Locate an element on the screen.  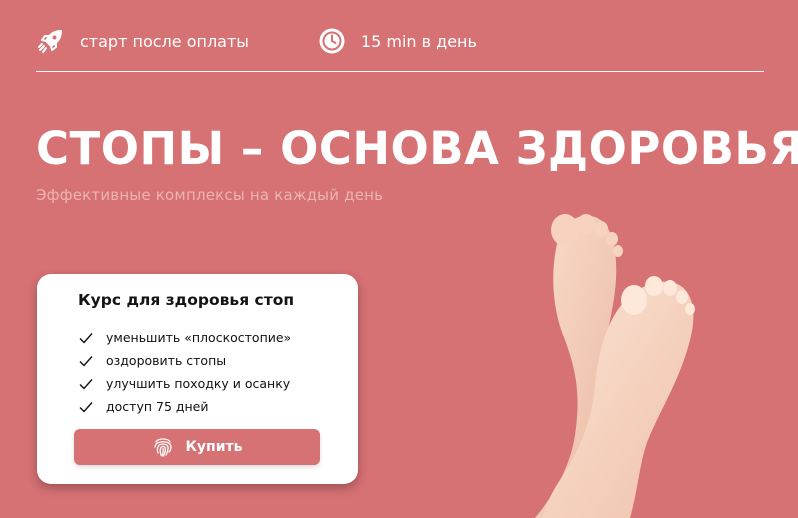
buy-button: Купить is located at coordinates (197, 447).